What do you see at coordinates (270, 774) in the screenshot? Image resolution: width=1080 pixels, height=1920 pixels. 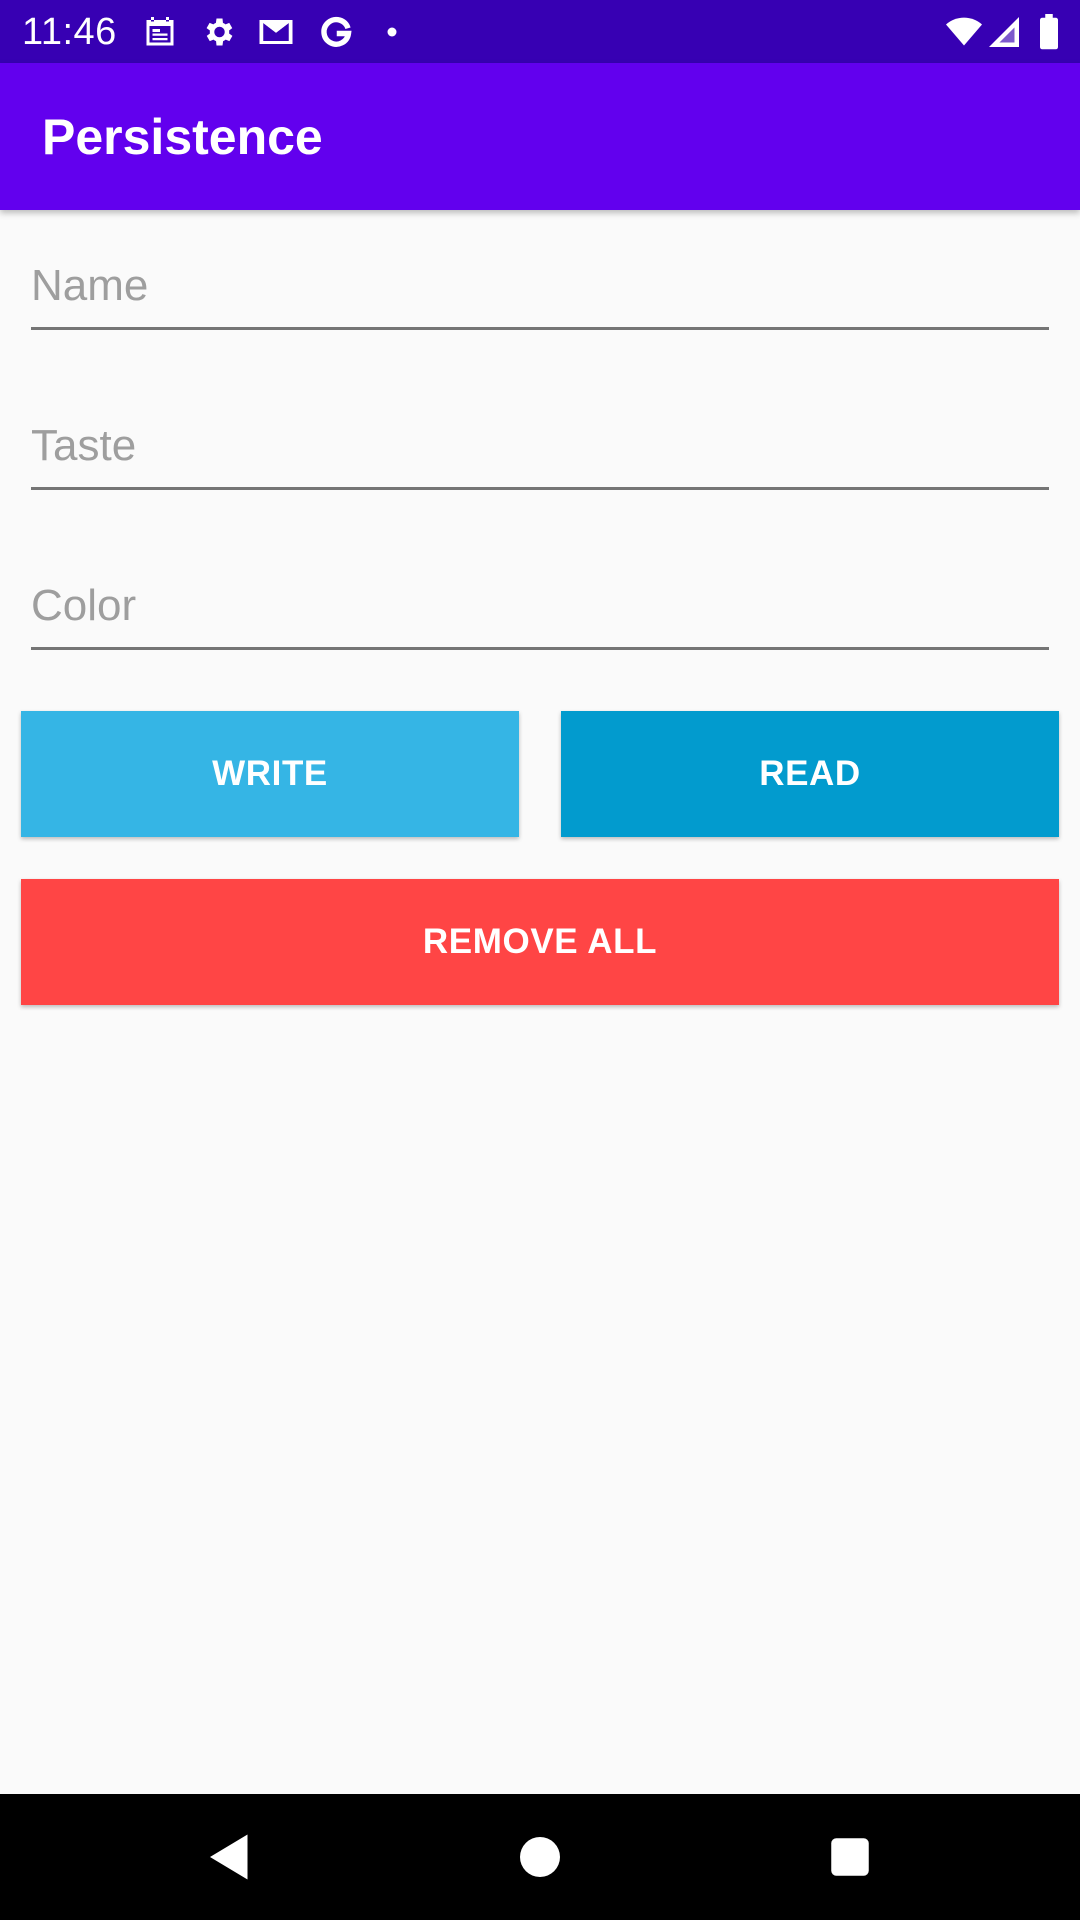 I see `write-button: WRITE` at bounding box center [270, 774].